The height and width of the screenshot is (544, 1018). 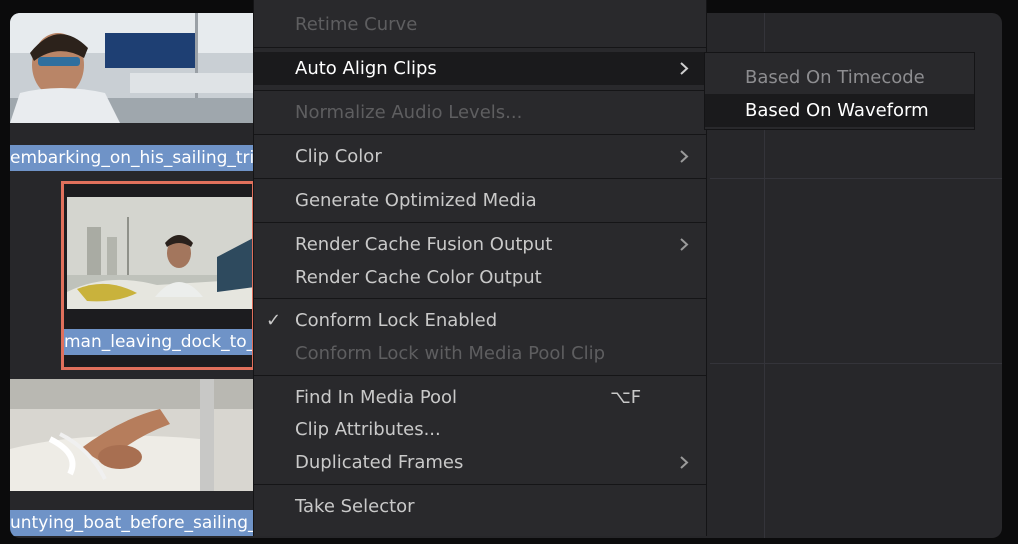 I want to click on menu-item-conform-lock-with-media-pool-clip: Conform Lock with Media Pool Clip, so click(x=480, y=353).